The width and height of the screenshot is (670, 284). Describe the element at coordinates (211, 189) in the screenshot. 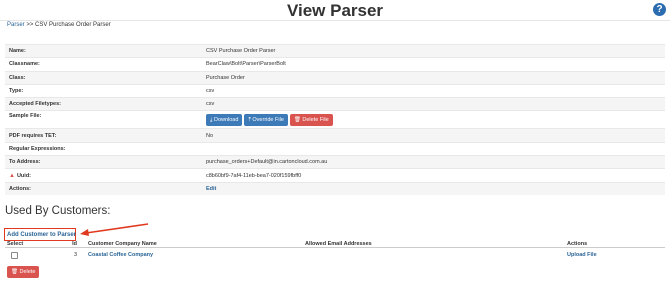

I see `edit-link: Edit` at that location.